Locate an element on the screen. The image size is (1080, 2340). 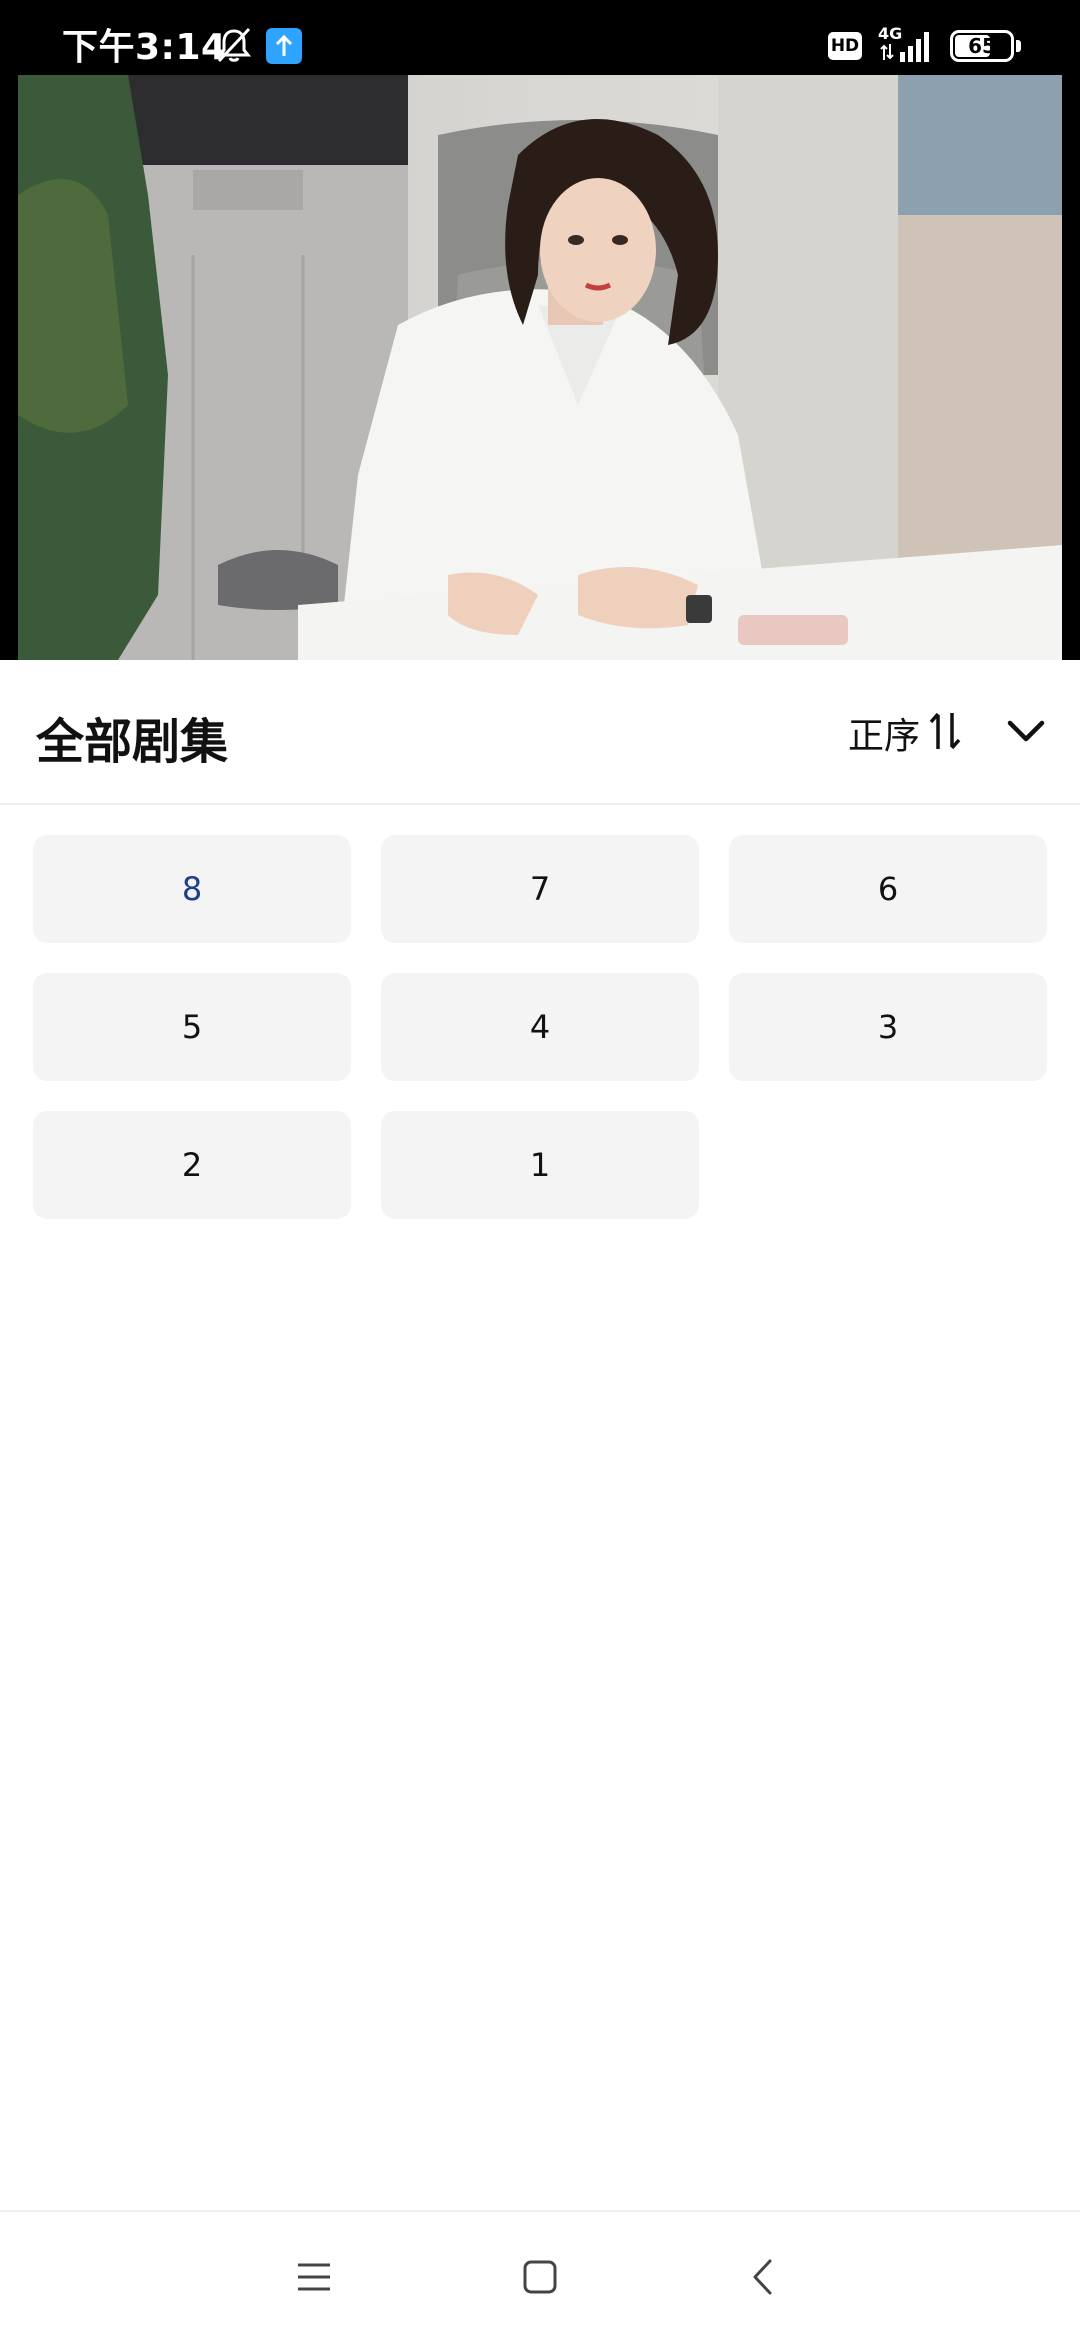
status-bar: 下午3:14 HD 4G 65 is located at coordinates (540, 37).